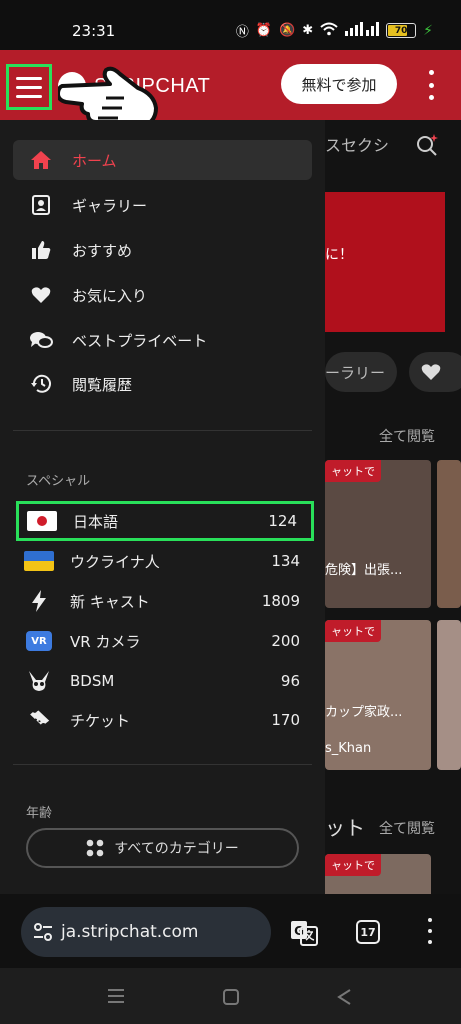 Image resolution: width=461 pixels, height=1024 pixels. What do you see at coordinates (96, 521) in the screenshot?
I see `special-item-label: 日本語` at bounding box center [96, 521].